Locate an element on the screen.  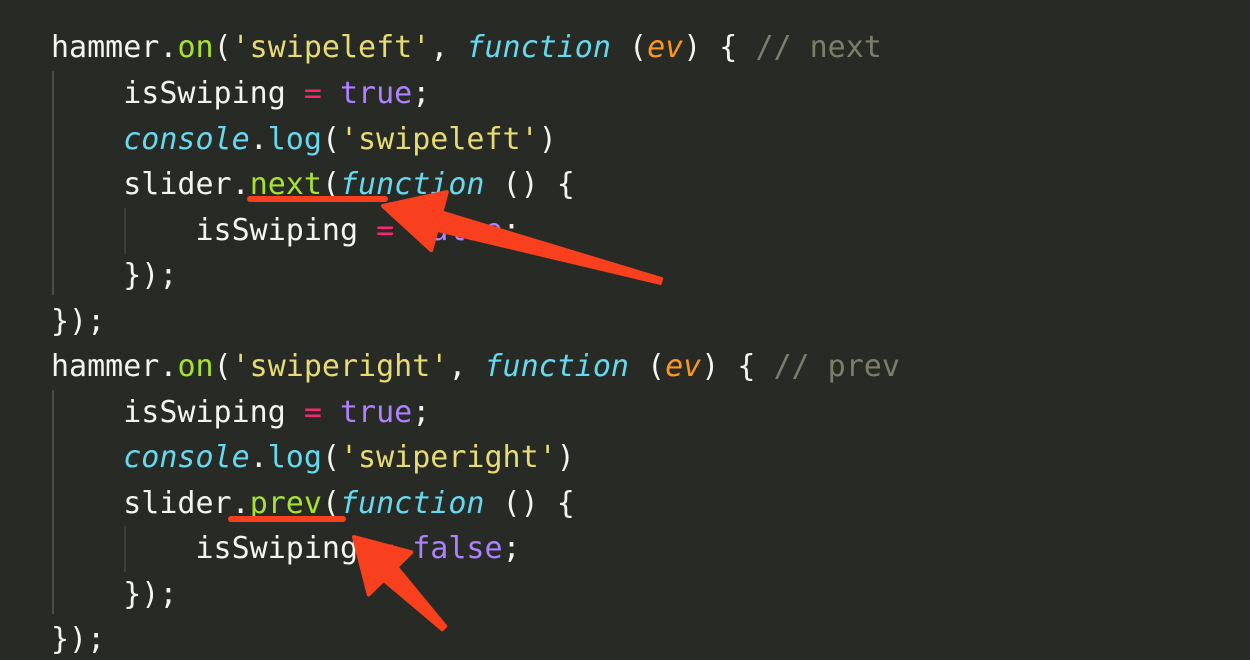
code-token-com: // prev is located at coordinates (836, 366).